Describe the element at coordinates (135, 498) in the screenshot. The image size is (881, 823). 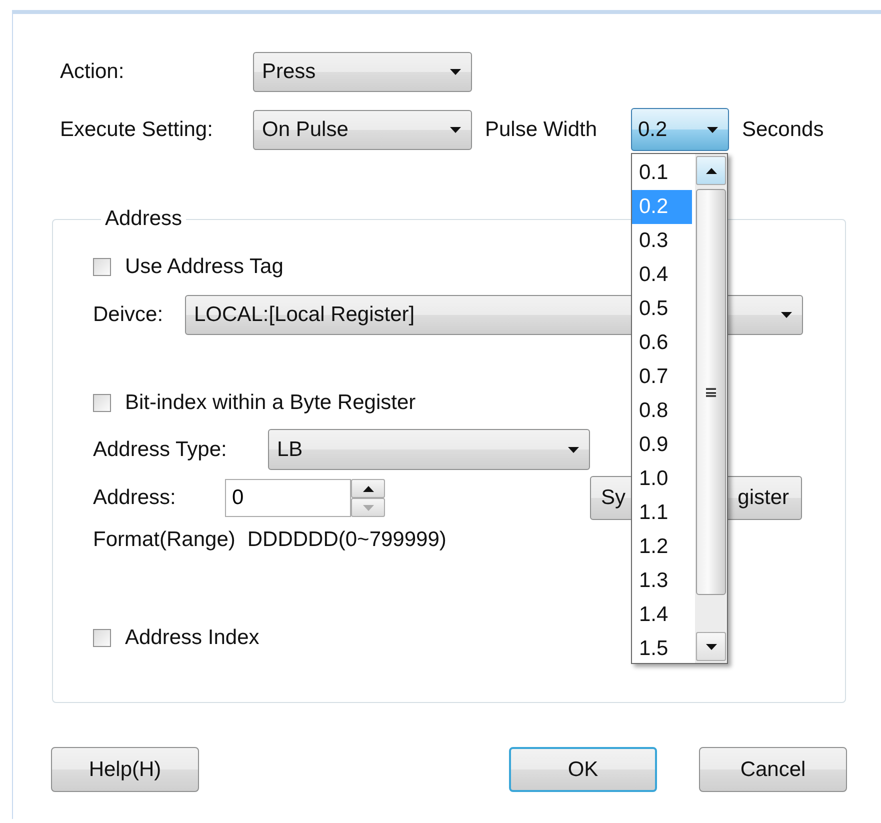
I see `field-label: Address:` at that location.